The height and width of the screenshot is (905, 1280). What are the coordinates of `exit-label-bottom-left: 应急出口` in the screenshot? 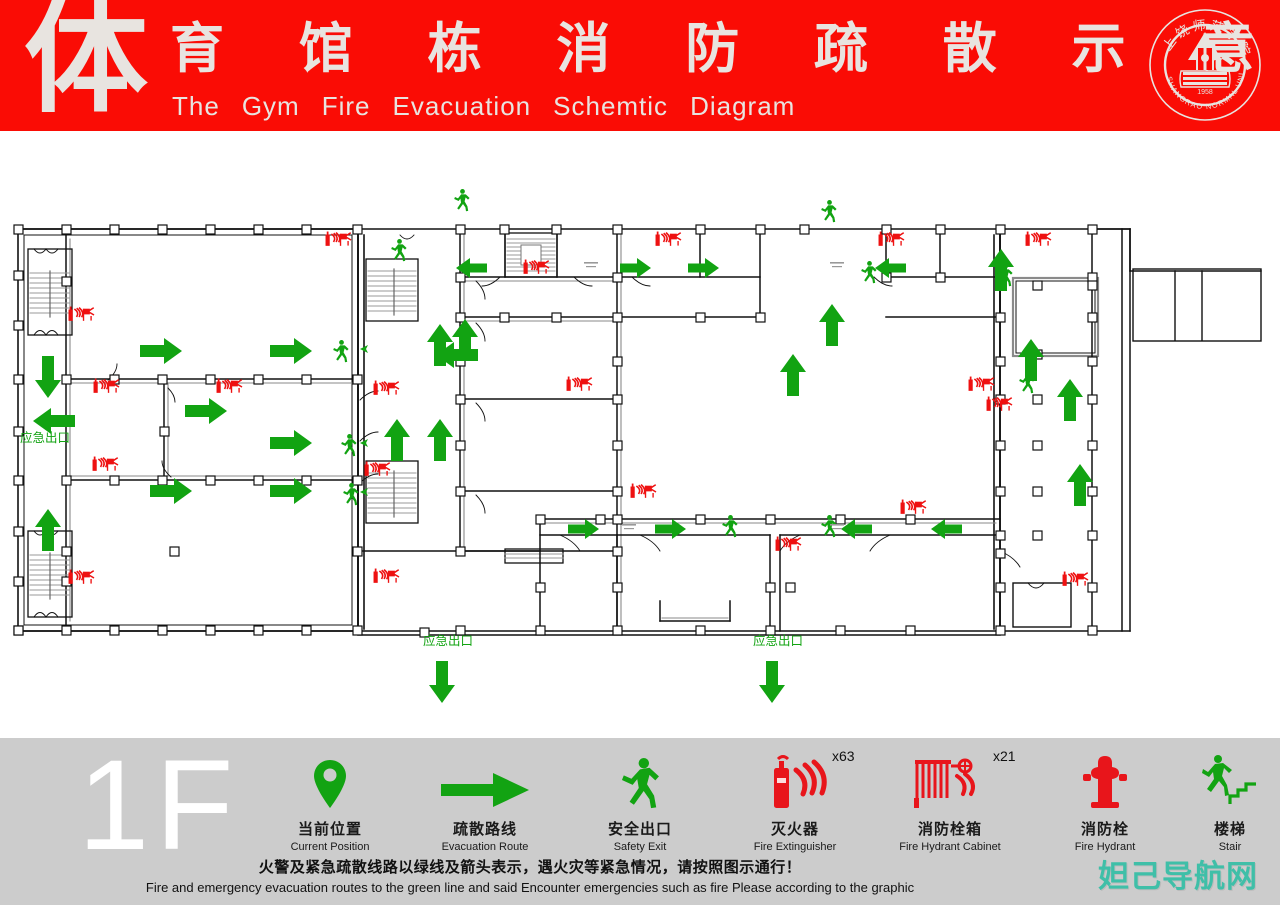 It's located at (448, 640).